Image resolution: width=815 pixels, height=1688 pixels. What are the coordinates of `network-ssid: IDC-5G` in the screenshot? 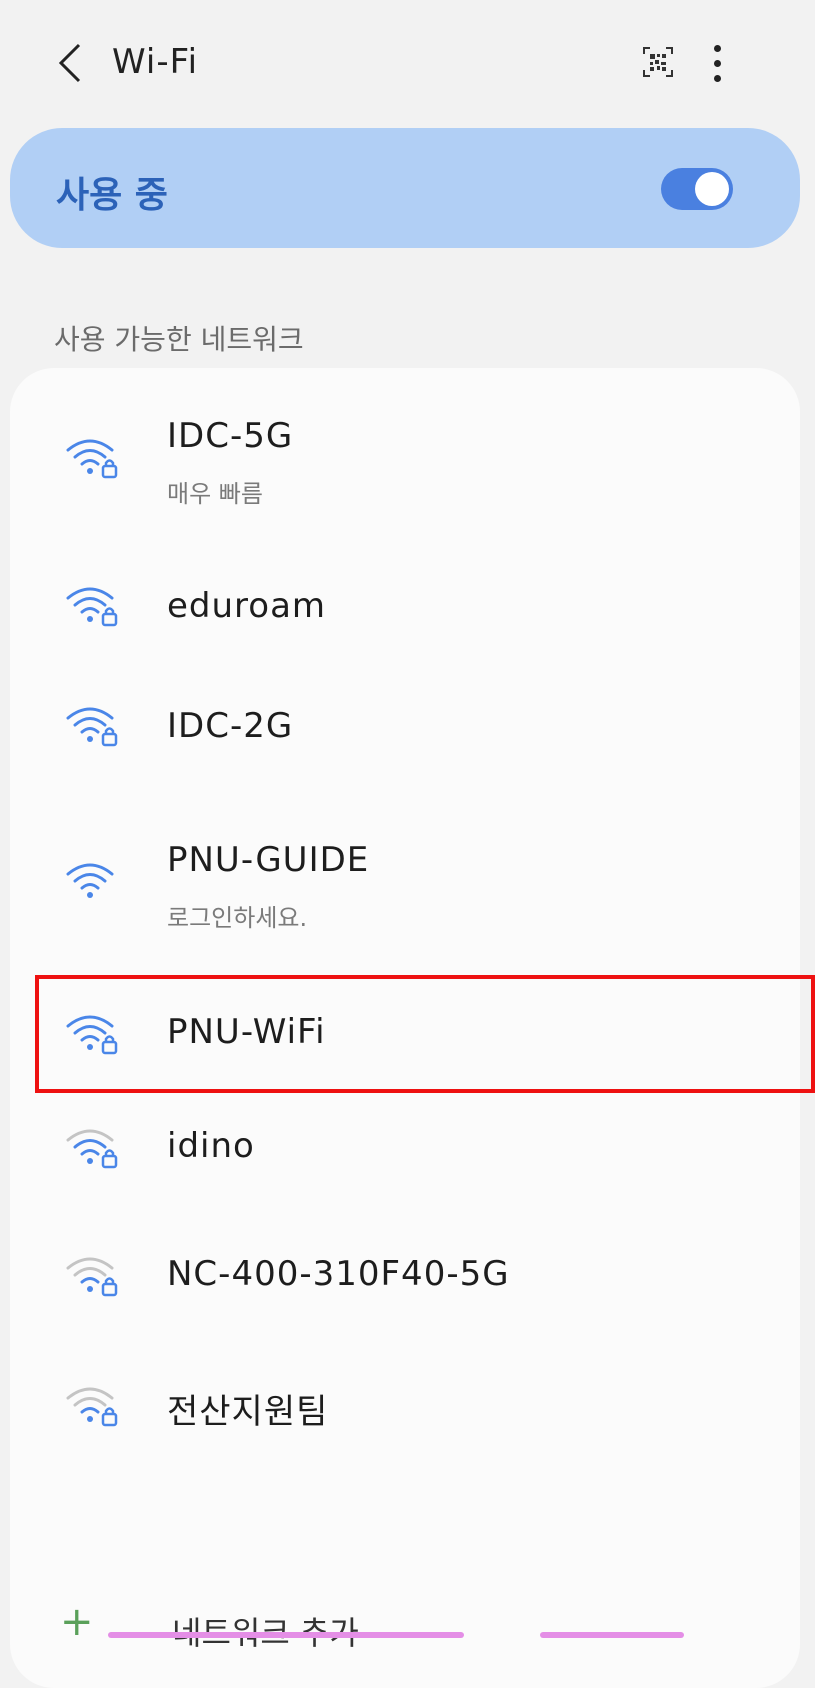 It's located at (230, 436).